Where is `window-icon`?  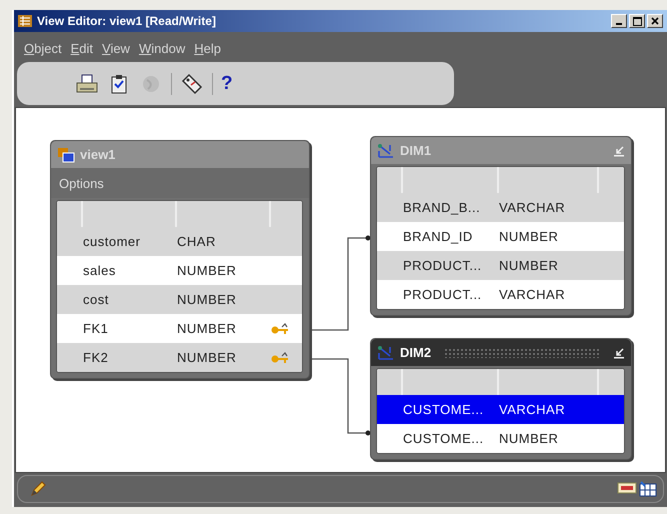
window-icon is located at coordinates (25, 21).